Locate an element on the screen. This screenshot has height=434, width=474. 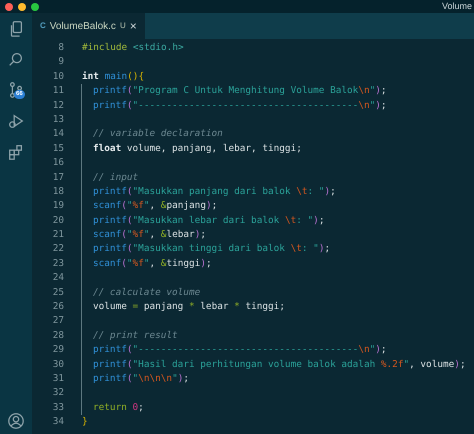
code-line: printf("Masukkan tinggi dari balok \t: "); is located at coordinates (211, 249).